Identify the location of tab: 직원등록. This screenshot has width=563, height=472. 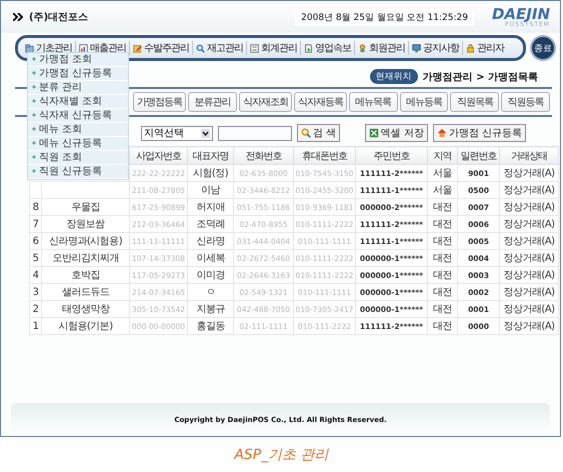
(525, 102).